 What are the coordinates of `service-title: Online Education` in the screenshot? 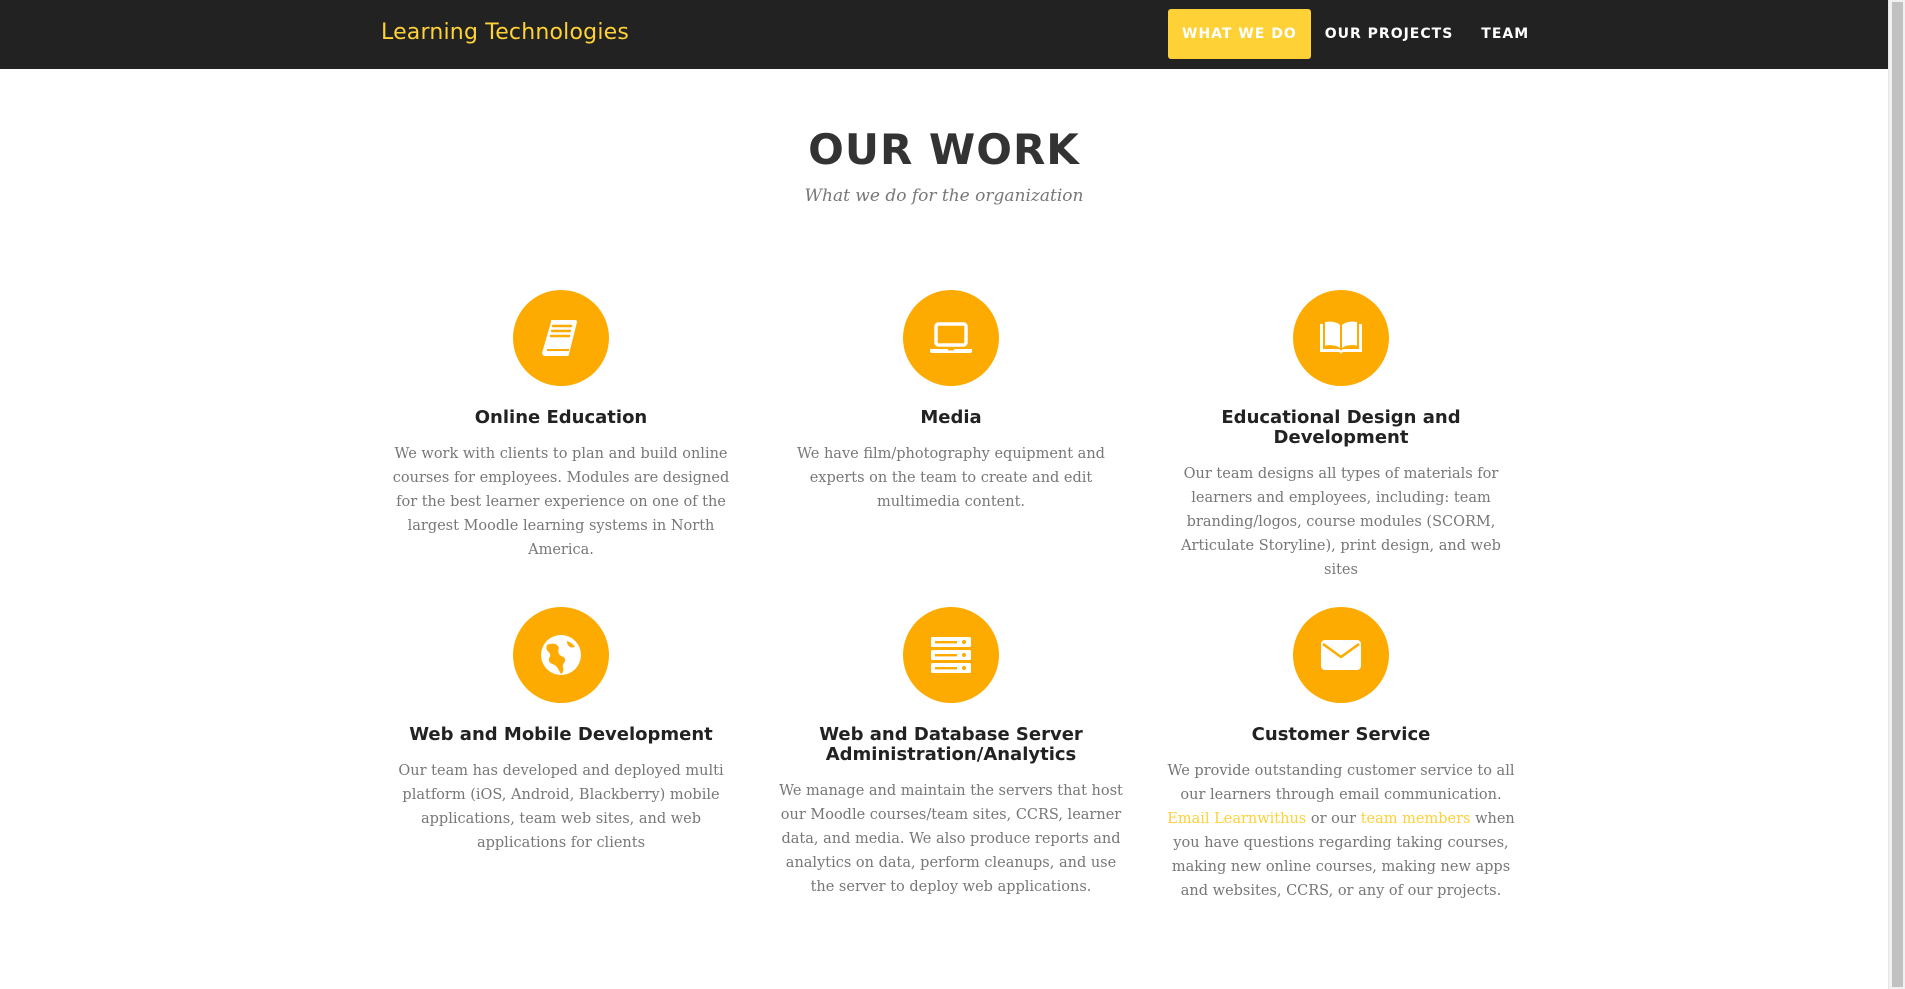 It's located at (561, 417).